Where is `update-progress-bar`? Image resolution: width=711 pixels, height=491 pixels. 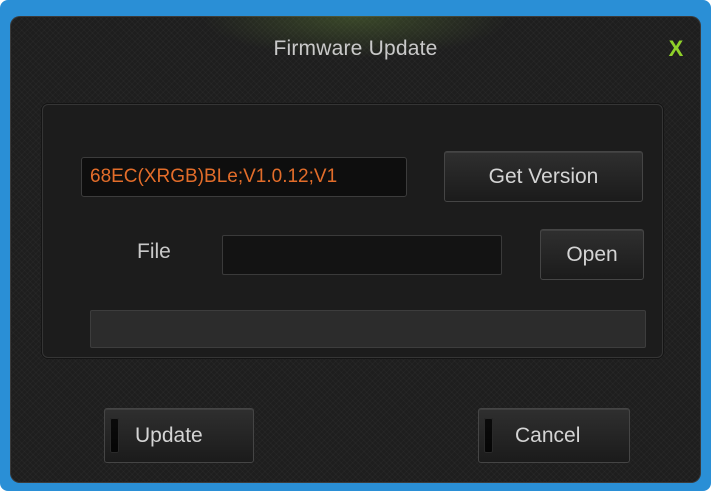
update-progress-bar is located at coordinates (368, 329).